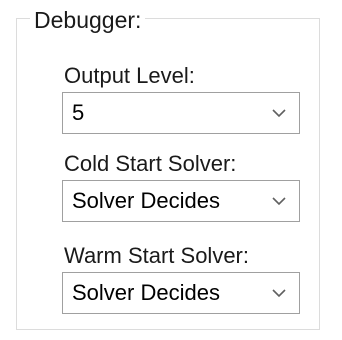 The image size is (342, 340). Describe the element at coordinates (146, 292) in the screenshot. I see `warm-start-solver-value: Solver Decides` at that location.